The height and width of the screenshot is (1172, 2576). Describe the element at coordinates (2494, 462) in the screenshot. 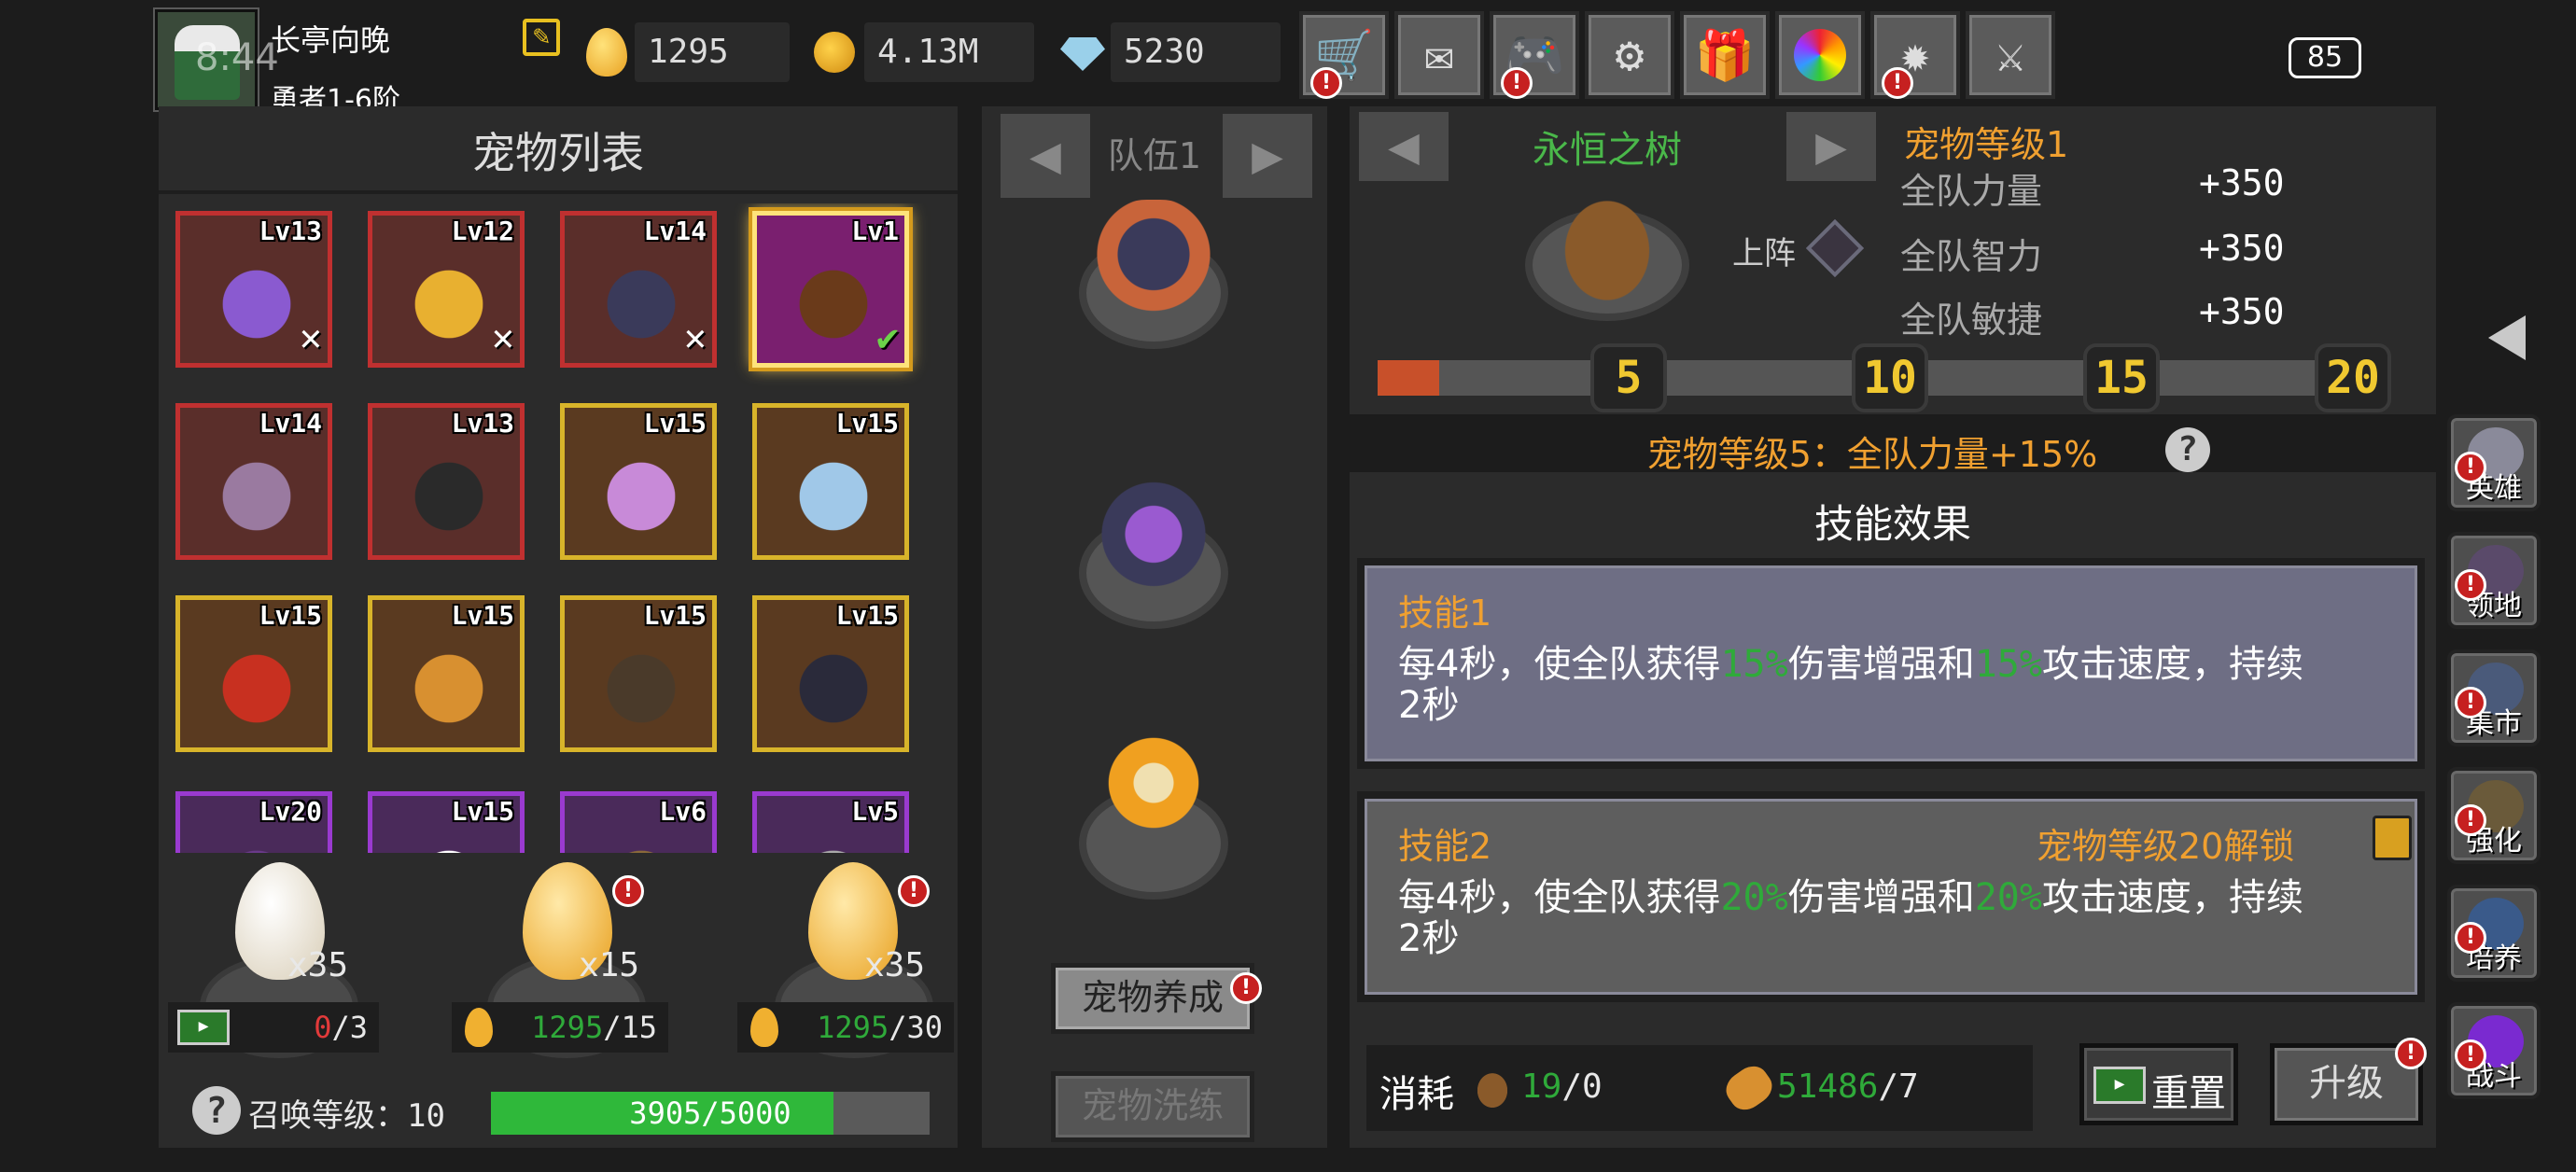

I see `side-nav-helmet-button: 英雄!` at that location.